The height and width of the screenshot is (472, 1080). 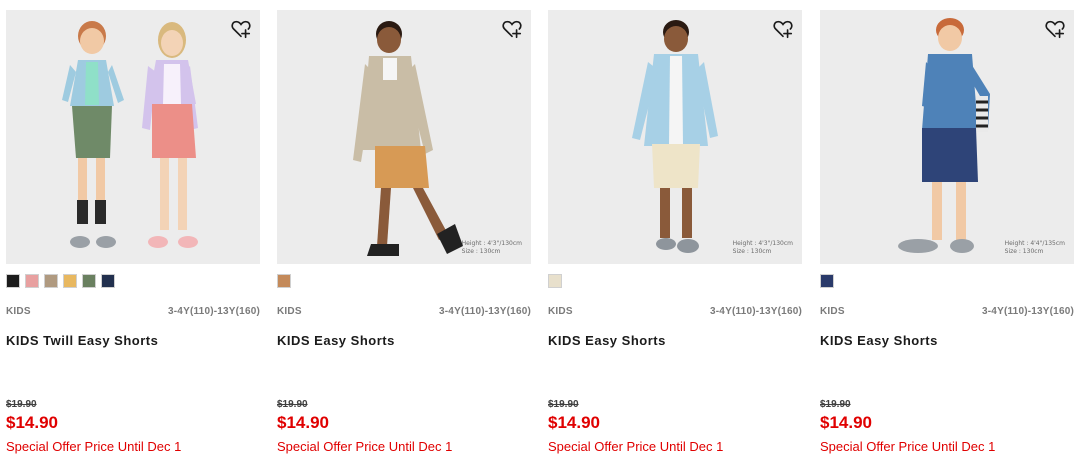 What do you see at coordinates (1034, 243) in the screenshot?
I see `model-height: Height : 4'4"/135cm` at bounding box center [1034, 243].